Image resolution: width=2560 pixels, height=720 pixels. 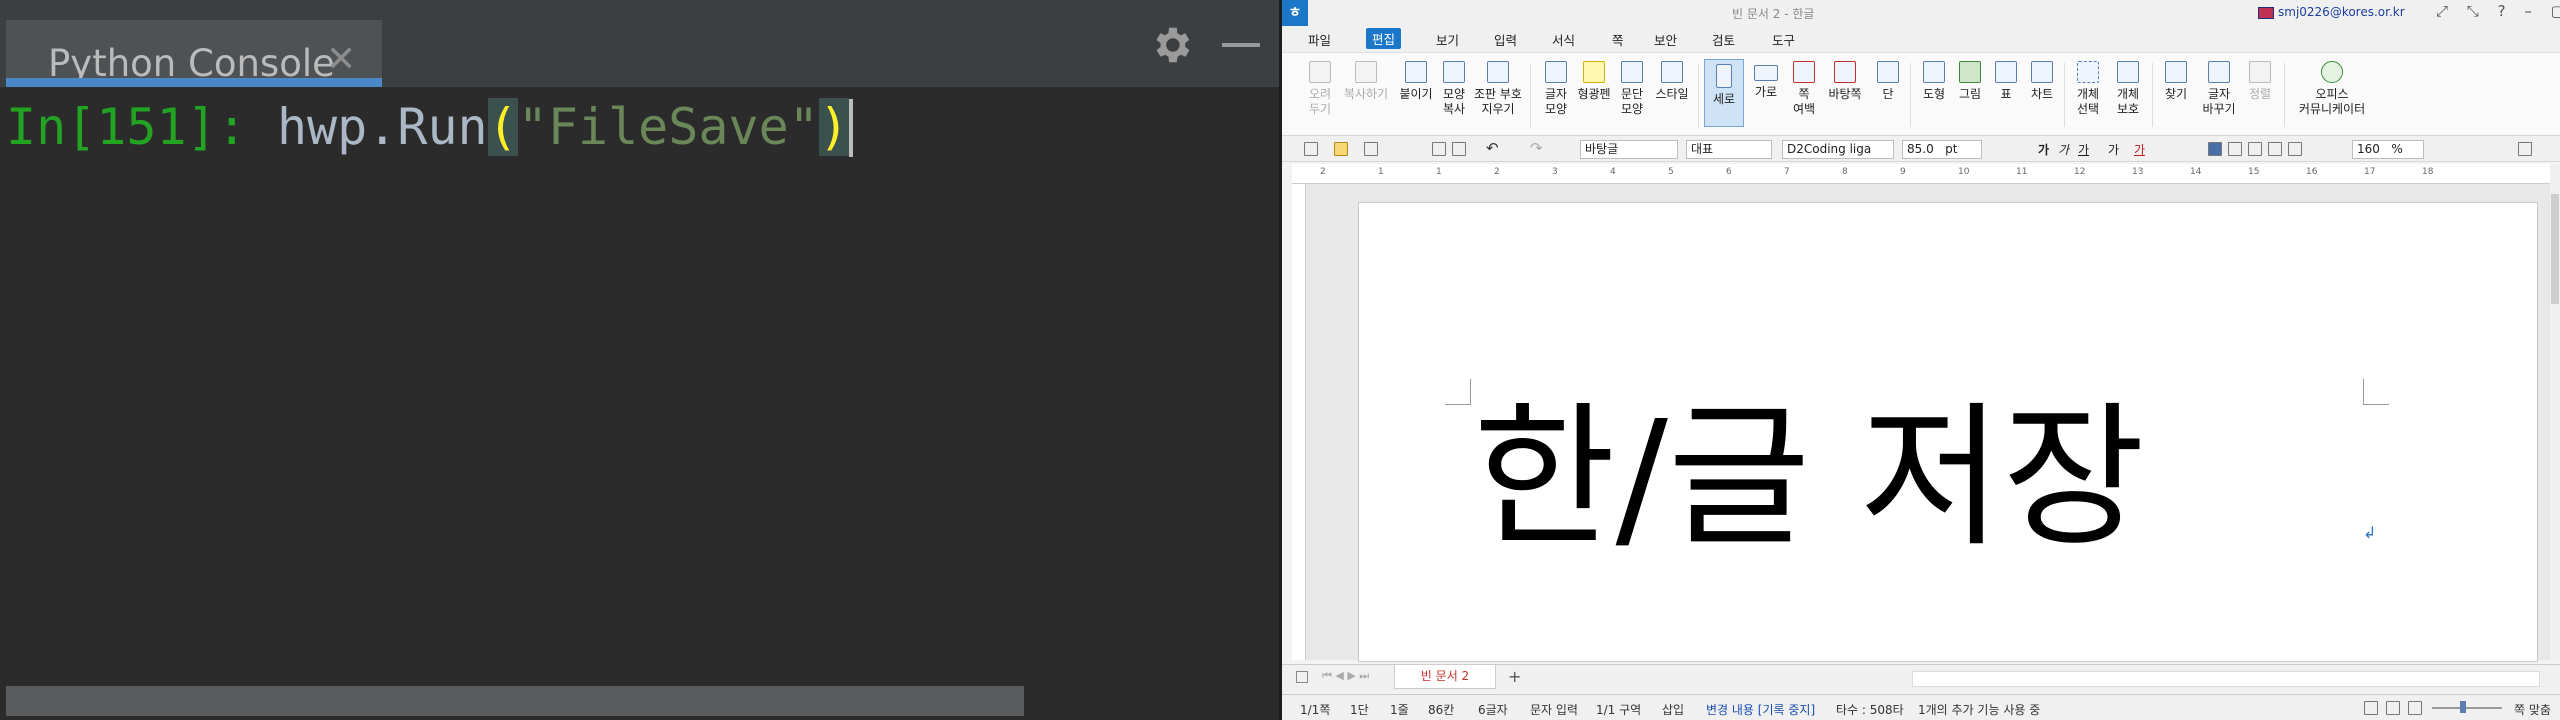 I want to click on menu-edit: 편집, so click(x=1384, y=38).